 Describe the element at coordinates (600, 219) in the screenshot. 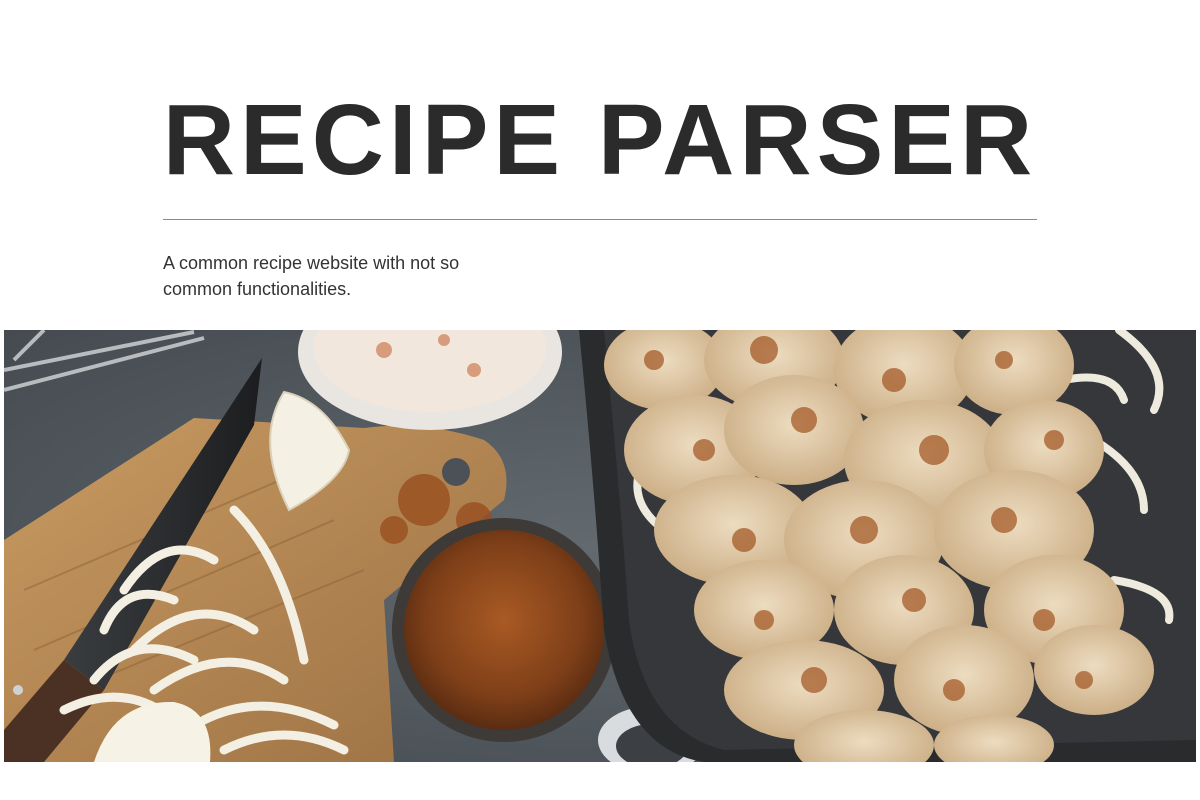

I see `title-divider` at that location.